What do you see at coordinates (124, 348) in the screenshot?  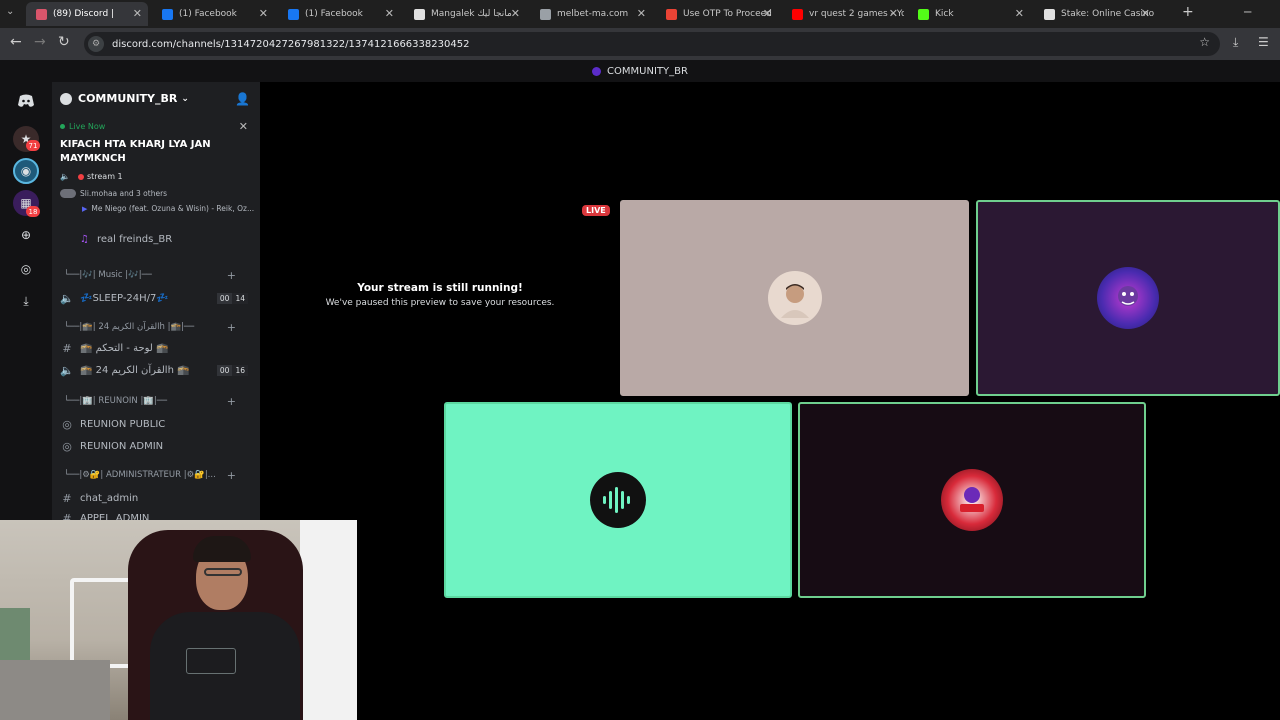 I see `channel-name: 🕋 لوحة - التحكم 🕋` at bounding box center [124, 348].